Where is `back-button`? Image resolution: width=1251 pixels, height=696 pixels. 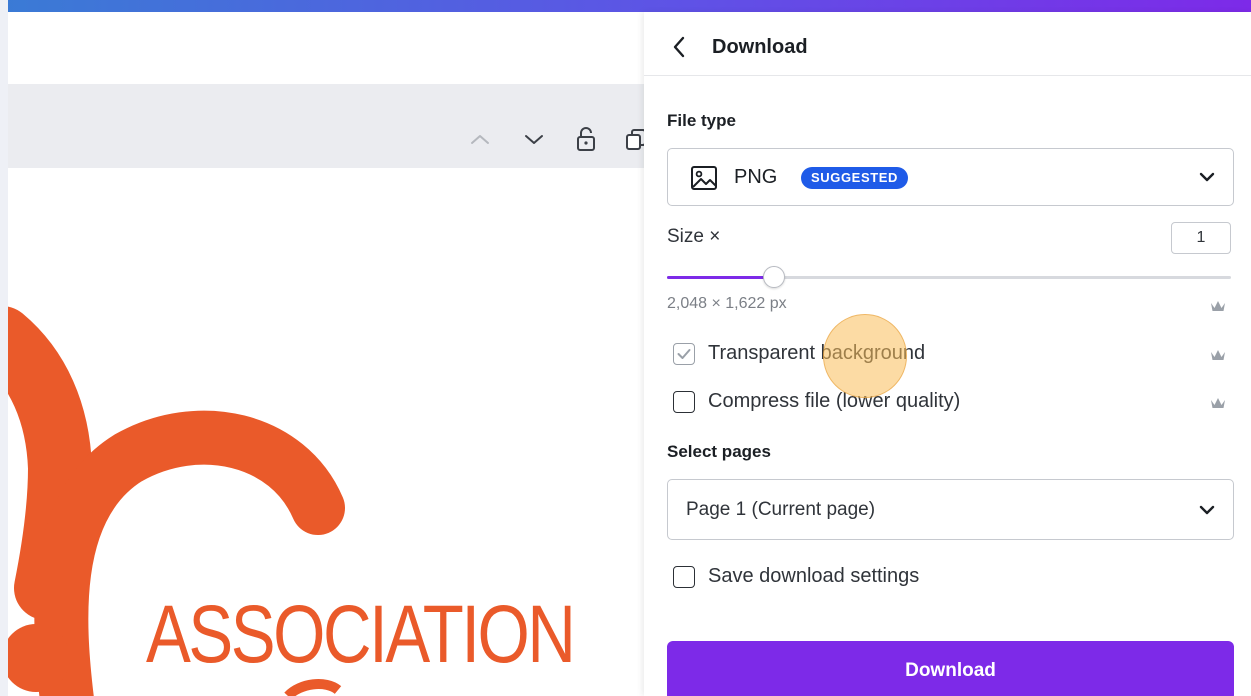
back-button is located at coordinates (679, 47).